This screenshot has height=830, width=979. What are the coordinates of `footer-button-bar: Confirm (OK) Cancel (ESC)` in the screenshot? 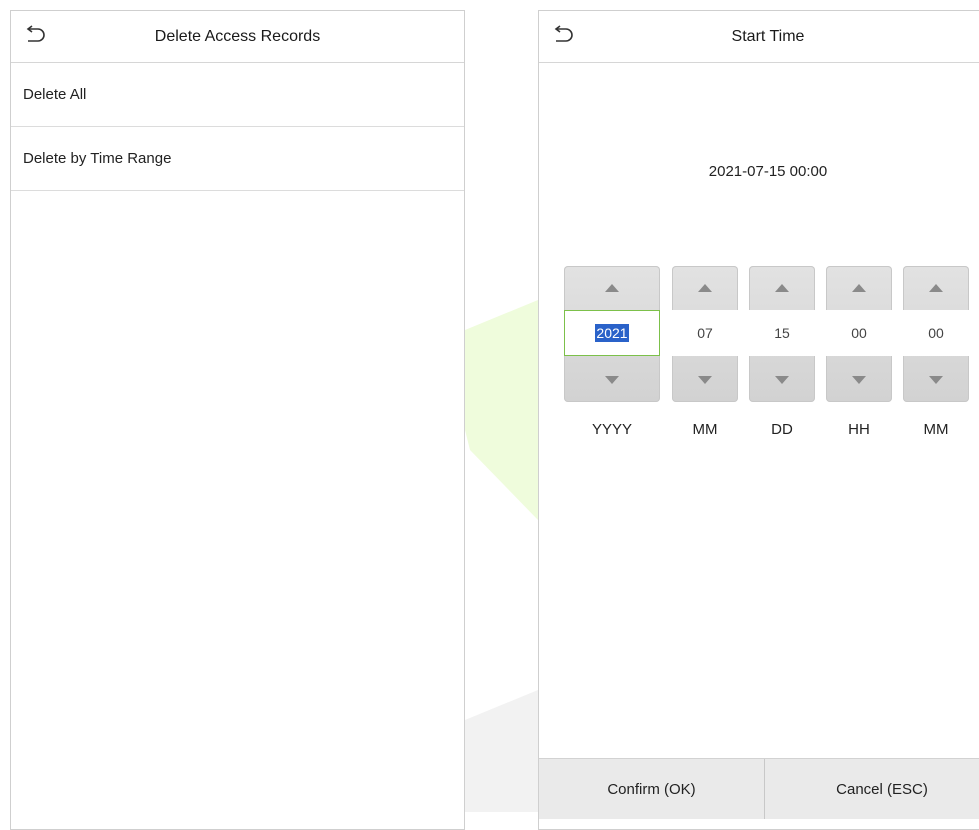 It's located at (759, 788).